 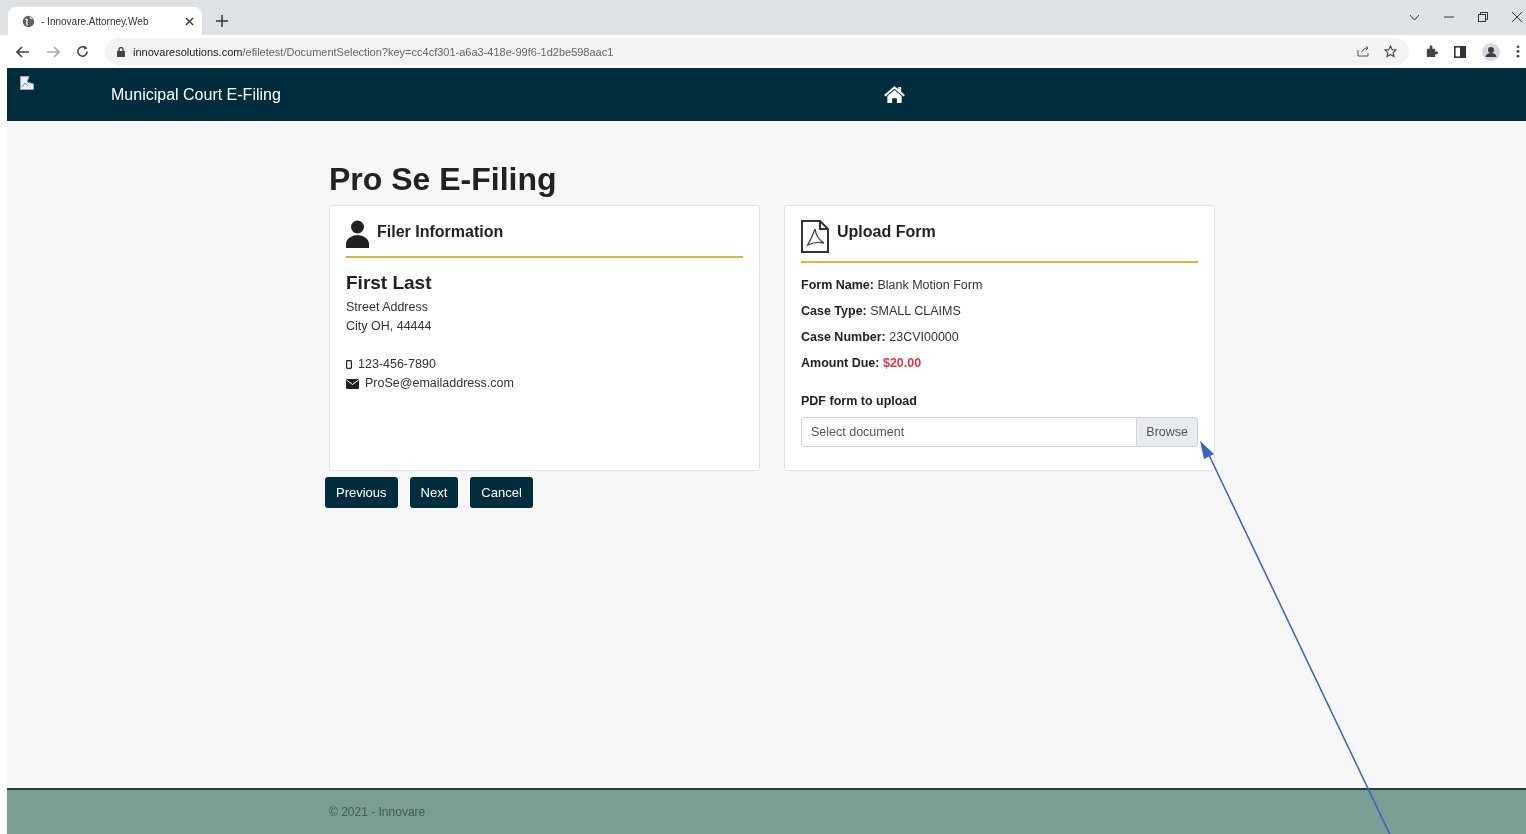 I want to click on field-label: PDF form to upload, so click(x=859, y=401).